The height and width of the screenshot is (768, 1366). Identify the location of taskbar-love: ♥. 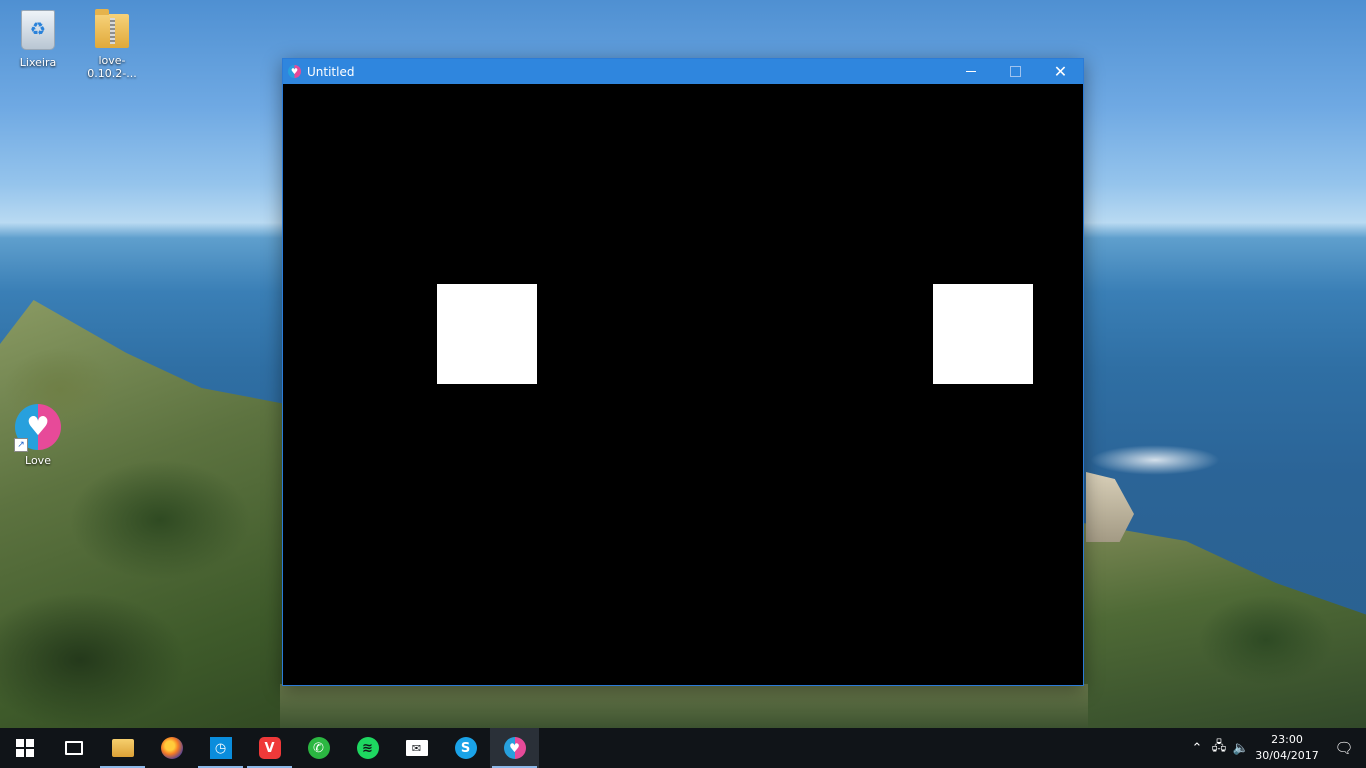
(514, 748).